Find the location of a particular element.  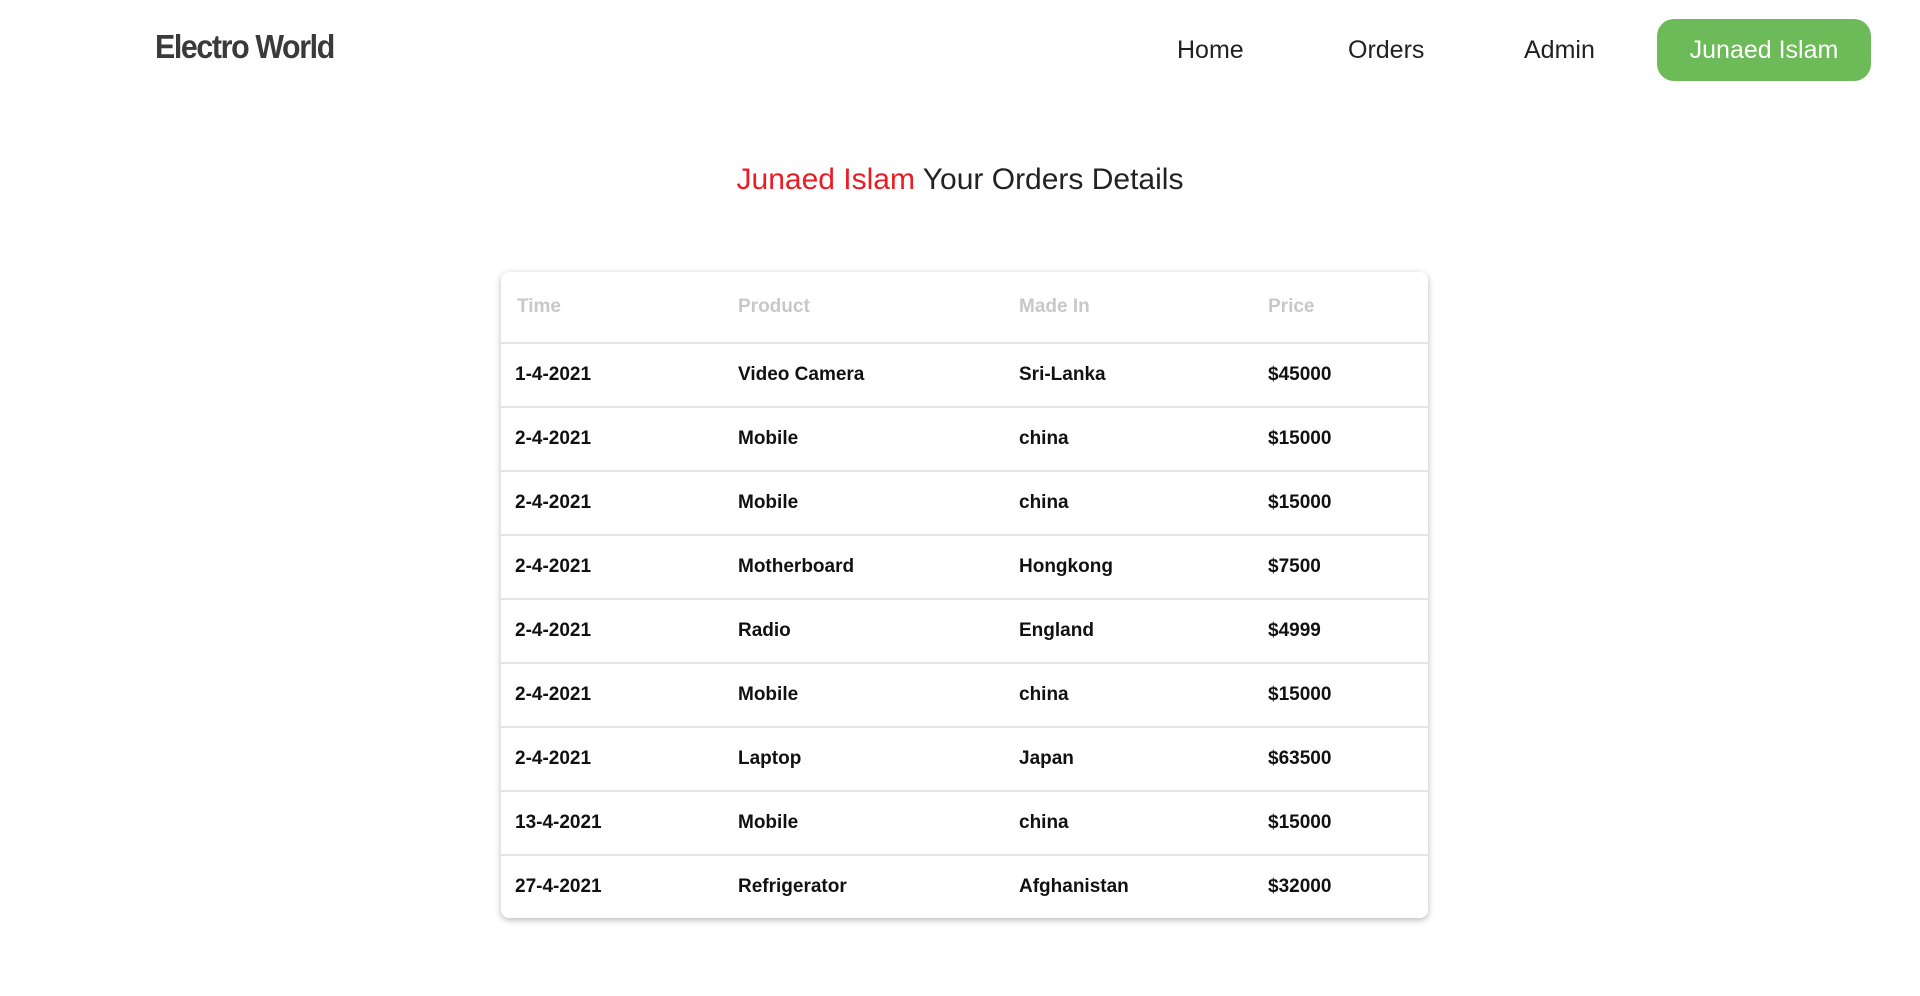

cell-made-in: England is located at coordinates (1143, 631).